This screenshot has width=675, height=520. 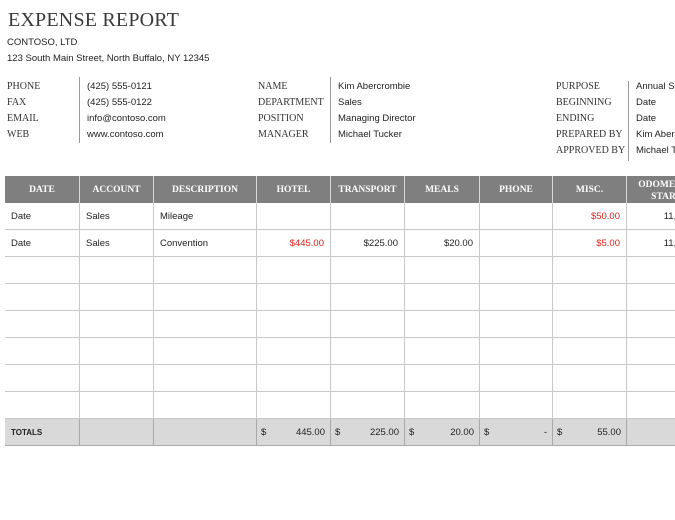 What do you see at coordinates (368, 432) in the screenshot?
I see `totals-cell-transport: $225.00` at bounding box center [368, 432].